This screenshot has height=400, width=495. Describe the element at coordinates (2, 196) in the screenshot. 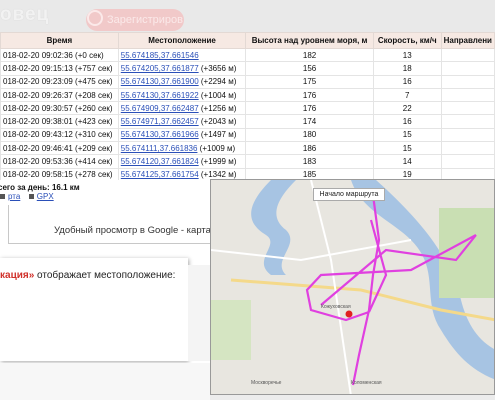

I see `map-icon` at that location.